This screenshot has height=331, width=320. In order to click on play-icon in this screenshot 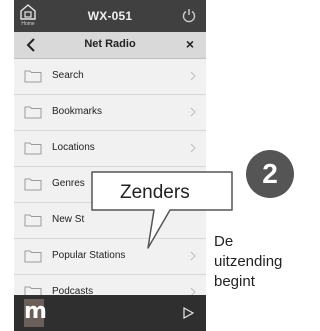, I will do `click(188, 313)`.